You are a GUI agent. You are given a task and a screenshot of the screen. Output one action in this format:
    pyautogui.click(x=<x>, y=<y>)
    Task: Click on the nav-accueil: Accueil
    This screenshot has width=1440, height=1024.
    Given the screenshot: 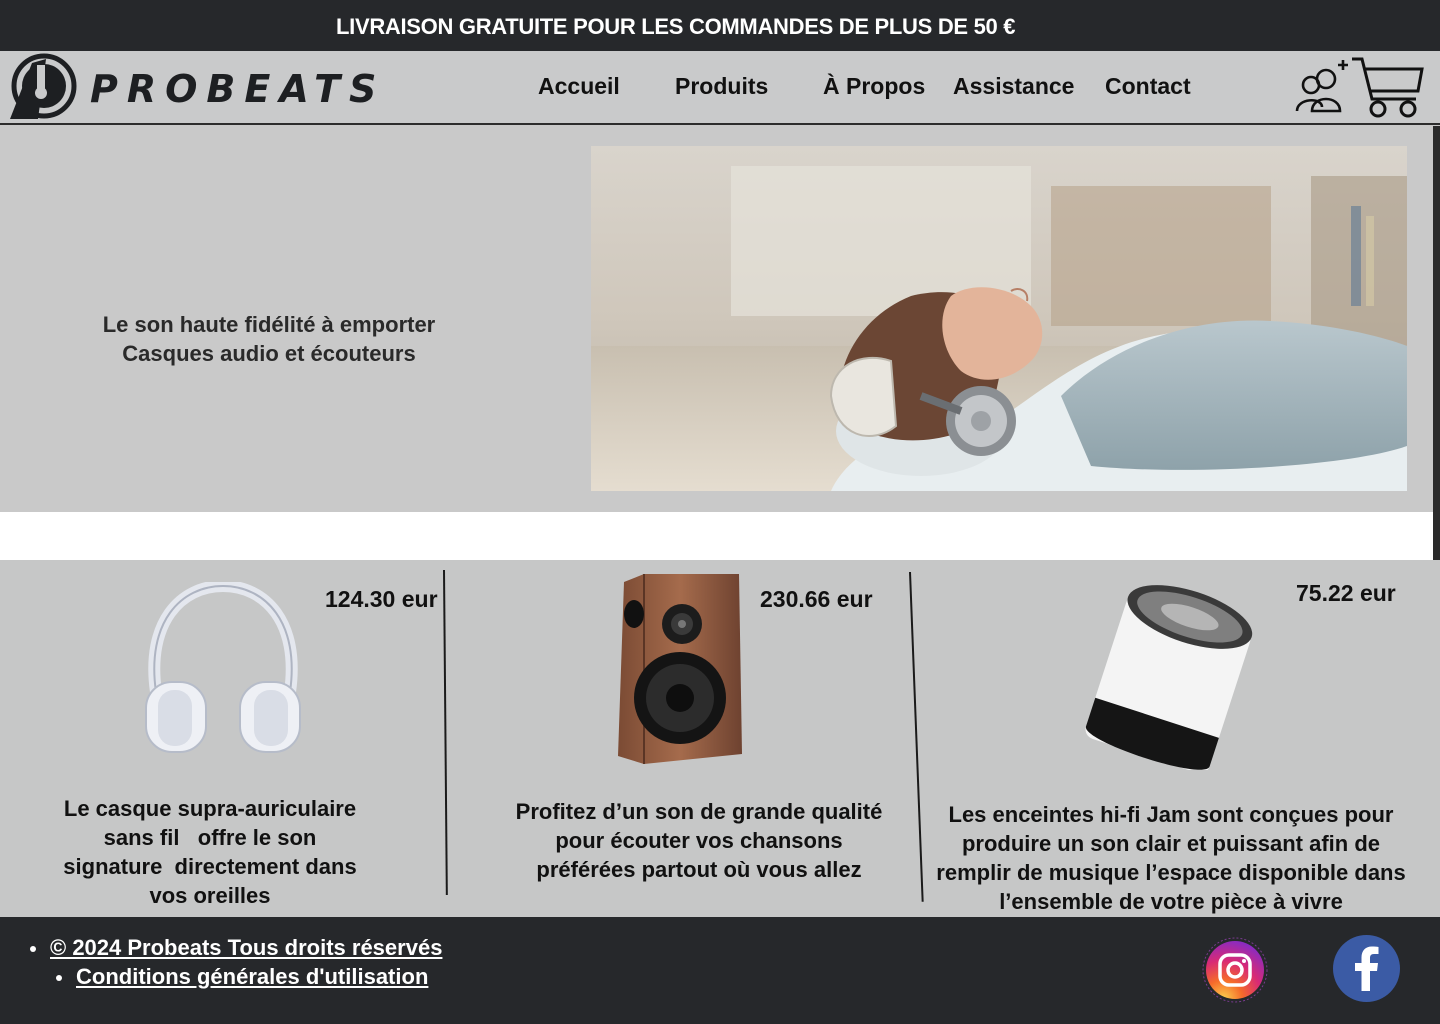 What is the action you would take?
    pyautogui.click(x=579, y=86)
    